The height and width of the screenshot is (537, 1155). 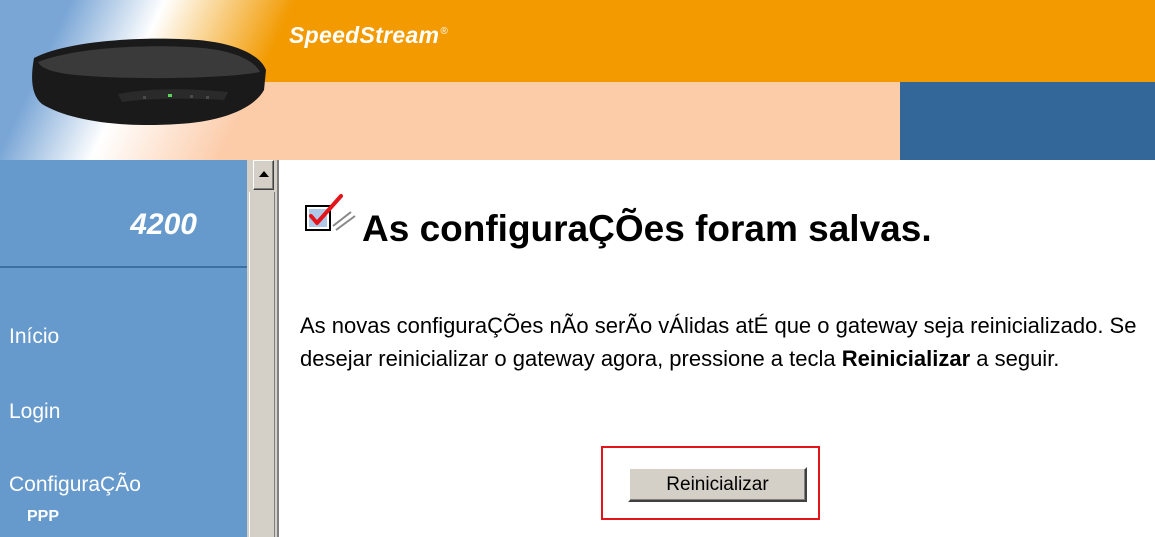 What do you see at coordinates (364, 35) in the screenshot?
I see `brand-name: SpeedStream` at bounding box center [364, 35].